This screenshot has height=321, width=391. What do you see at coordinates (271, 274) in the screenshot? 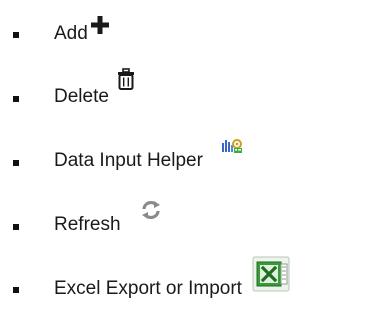
I see `excel-icon` at bounding box center [271, 274].